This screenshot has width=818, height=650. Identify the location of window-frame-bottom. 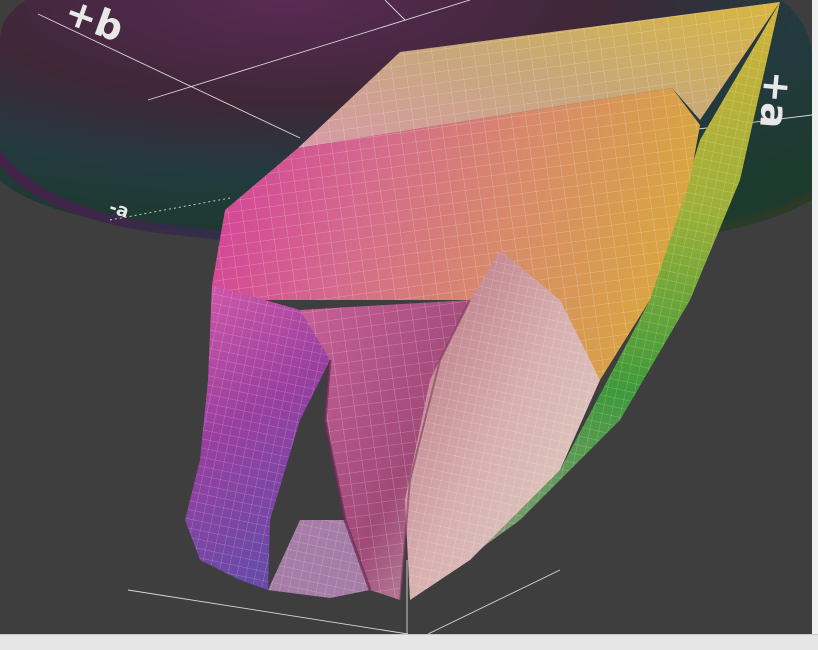
(409, 642).